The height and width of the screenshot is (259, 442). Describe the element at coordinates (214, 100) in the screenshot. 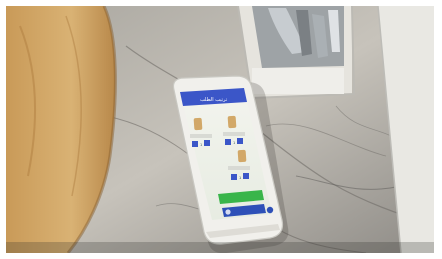

I see `app-header-title: ترتيب الطلب` at that location.